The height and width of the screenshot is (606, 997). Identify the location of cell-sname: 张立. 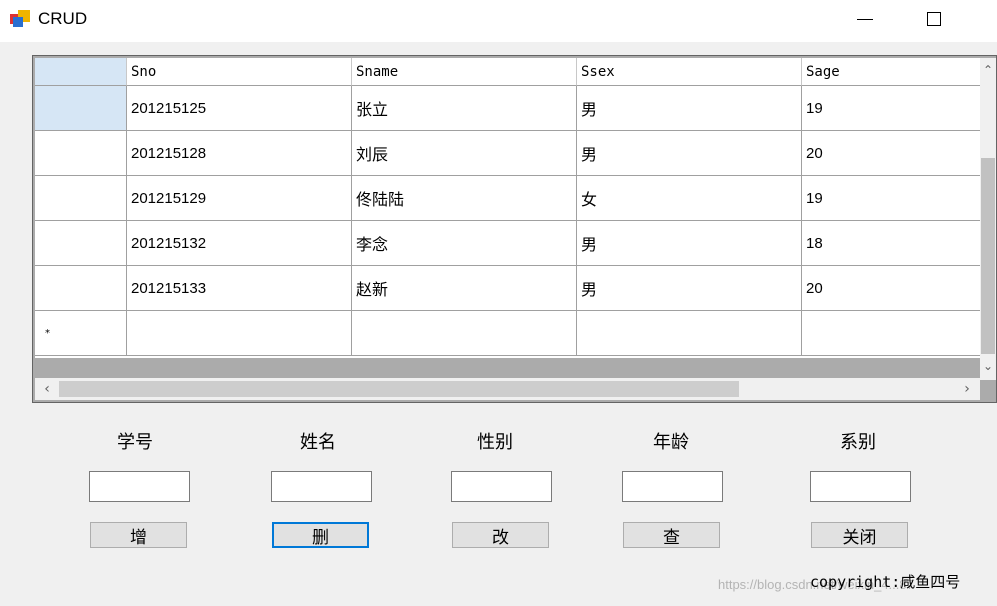
(464, 108).